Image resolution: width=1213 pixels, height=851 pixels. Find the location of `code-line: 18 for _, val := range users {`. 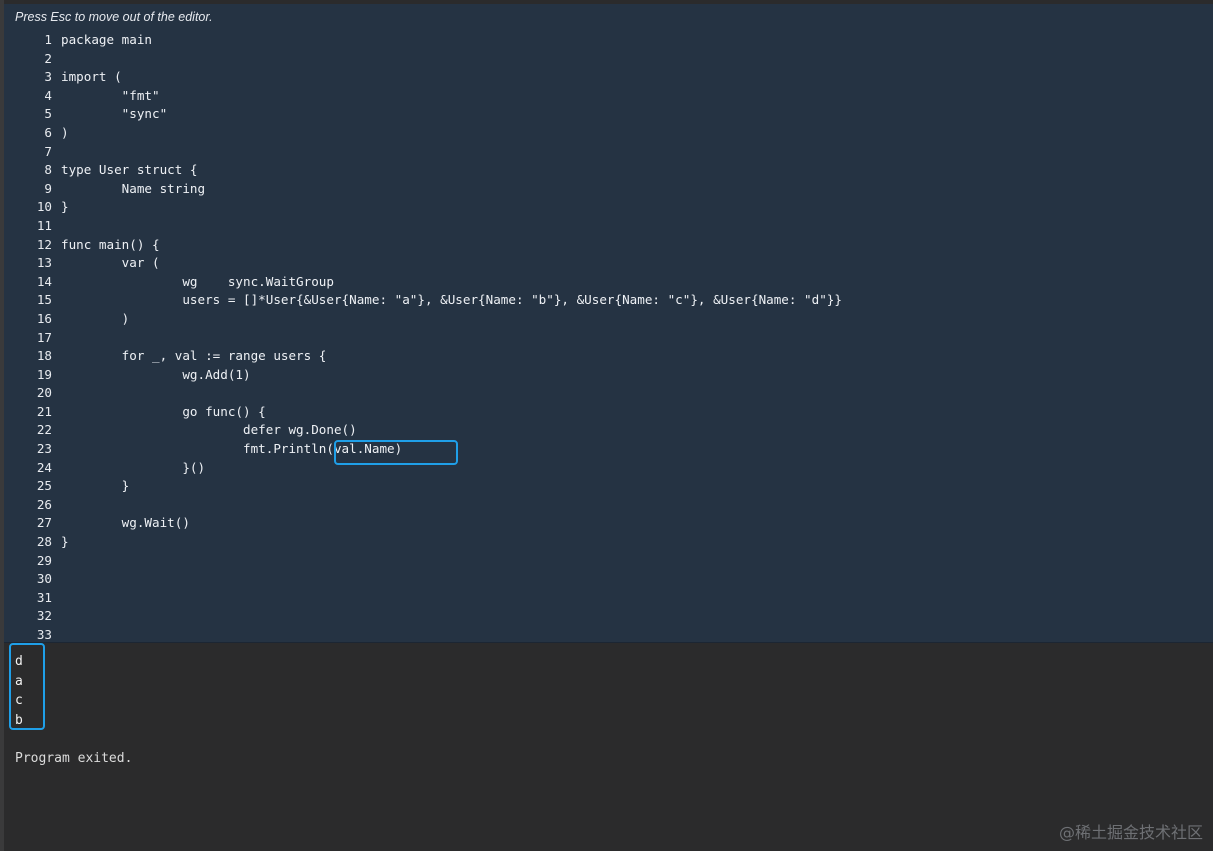

code-line: 18 for _, val := range users { is located at coordinates (165, 356).